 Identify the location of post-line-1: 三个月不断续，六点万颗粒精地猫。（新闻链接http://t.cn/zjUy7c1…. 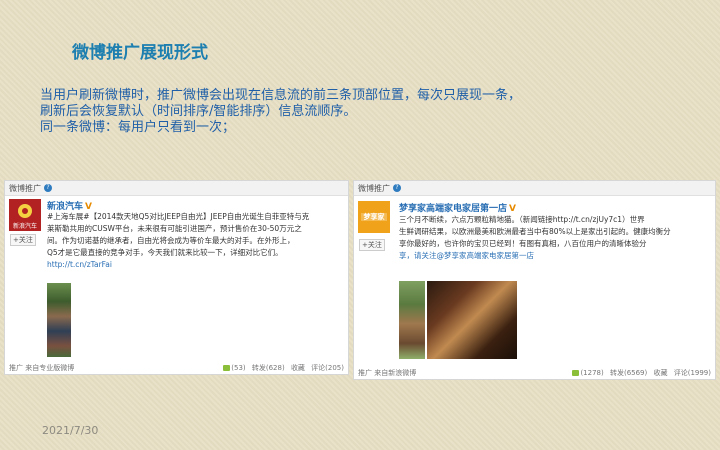
(522, 219).